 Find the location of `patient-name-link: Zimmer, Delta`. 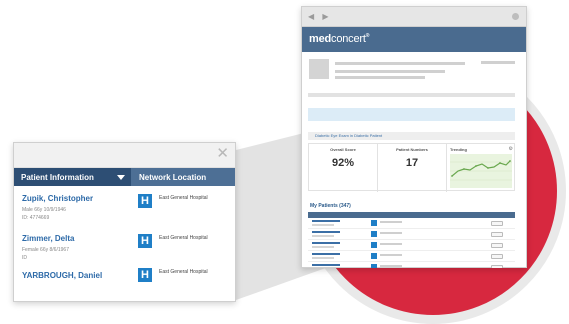

patient-name-link: Zimmer, Delta is located at coordinates (48, 238).